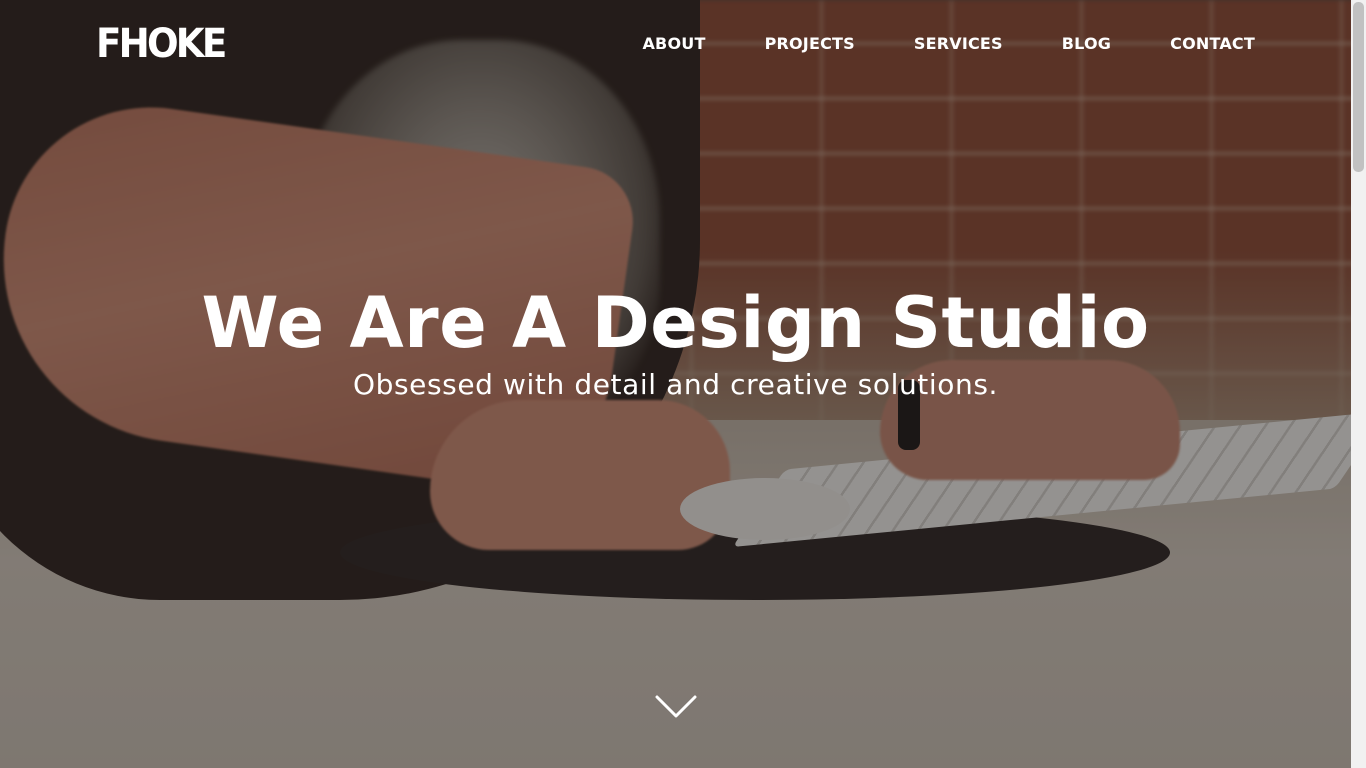  I want to click on nav-item-services: SERVICES, so click(958, 44).